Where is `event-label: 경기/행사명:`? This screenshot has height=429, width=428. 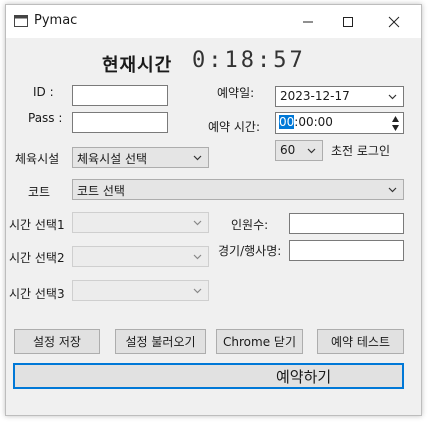
event-label: 경기/행사명: is located at coordinates (250, 251).